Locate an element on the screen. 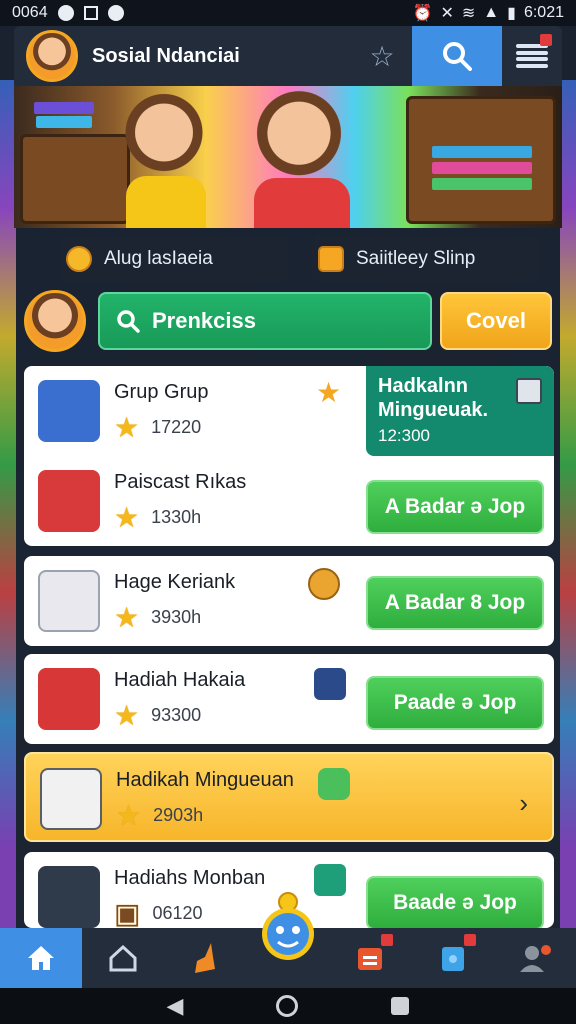 This screenshot has width=576, height=1024. nav-broom is located at coordinates (206, 958).